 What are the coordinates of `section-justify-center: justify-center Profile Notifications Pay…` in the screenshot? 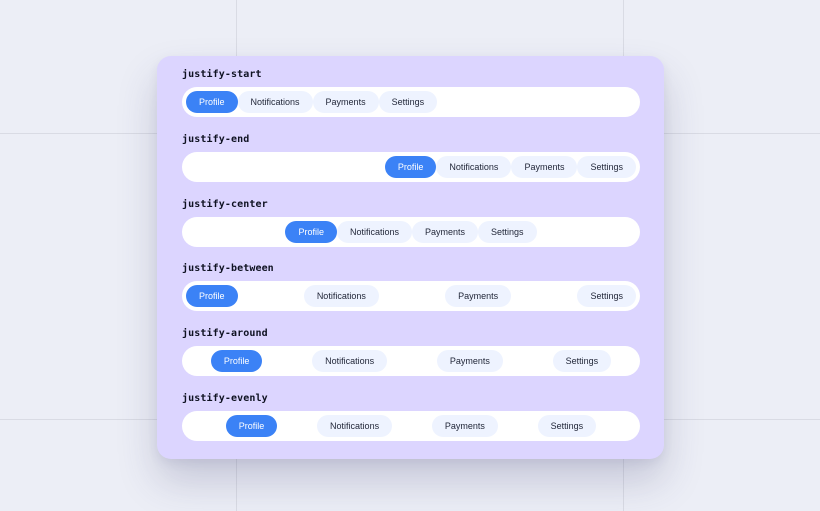 It's located at (411, 222).